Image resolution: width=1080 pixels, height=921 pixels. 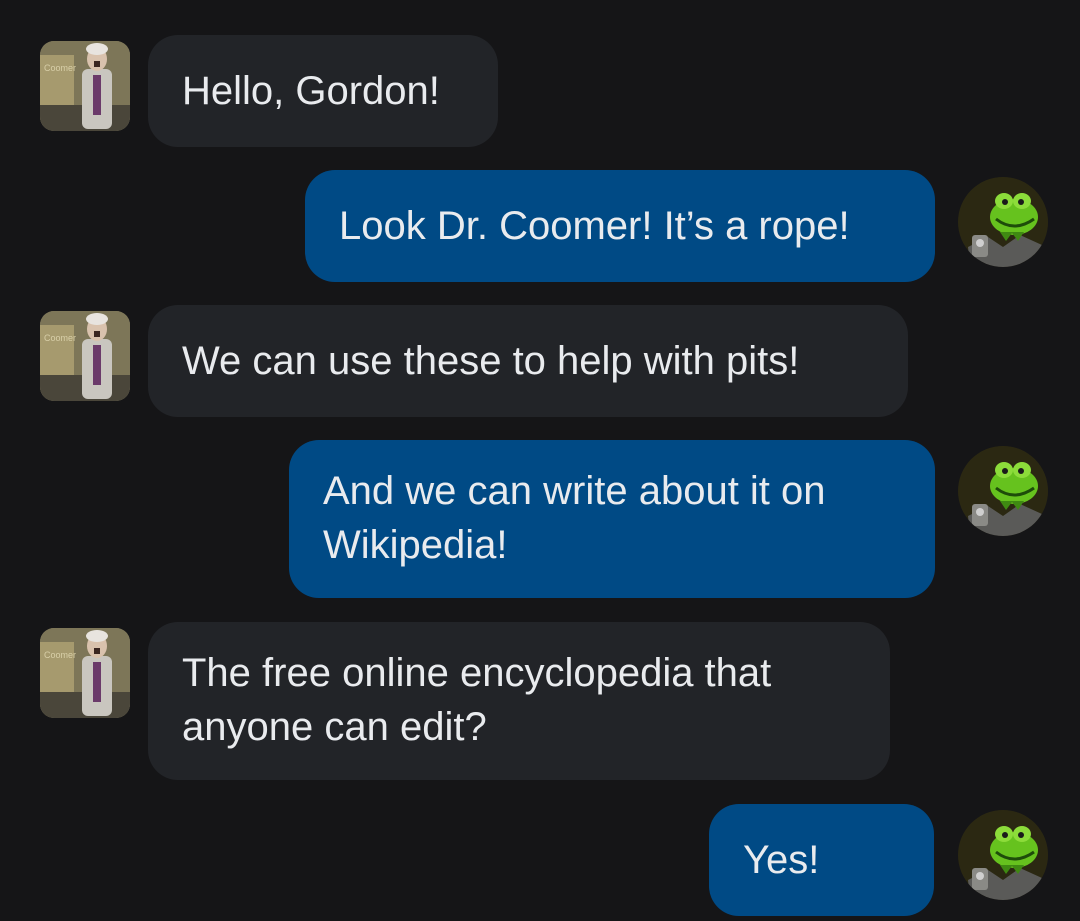 I want to click on message-row: Yes!, so click(x=540, y=860).